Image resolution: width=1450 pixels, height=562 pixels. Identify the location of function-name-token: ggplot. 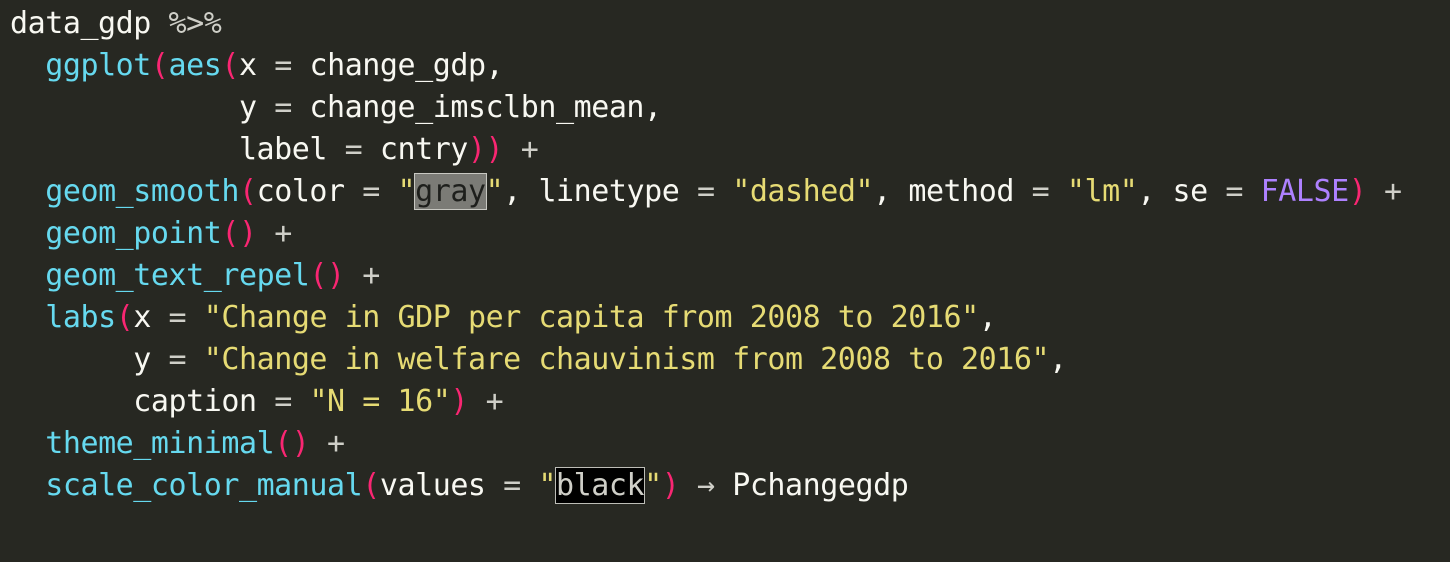
(98, 65).